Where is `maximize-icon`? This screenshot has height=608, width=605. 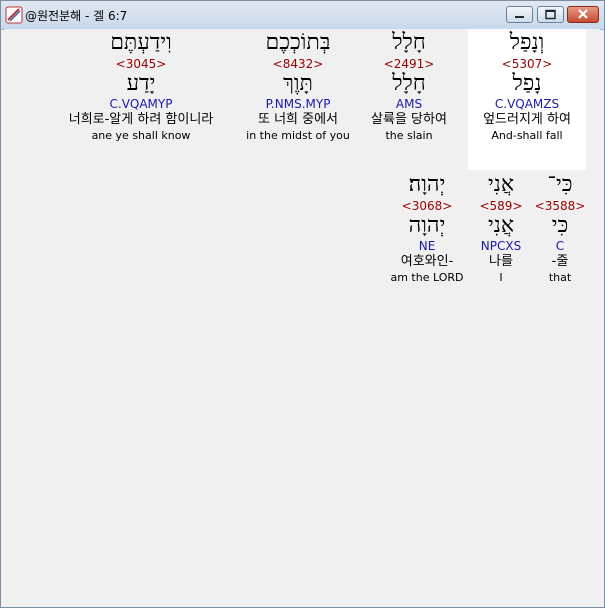
maximize-icon is located at coordinates (550, 14).